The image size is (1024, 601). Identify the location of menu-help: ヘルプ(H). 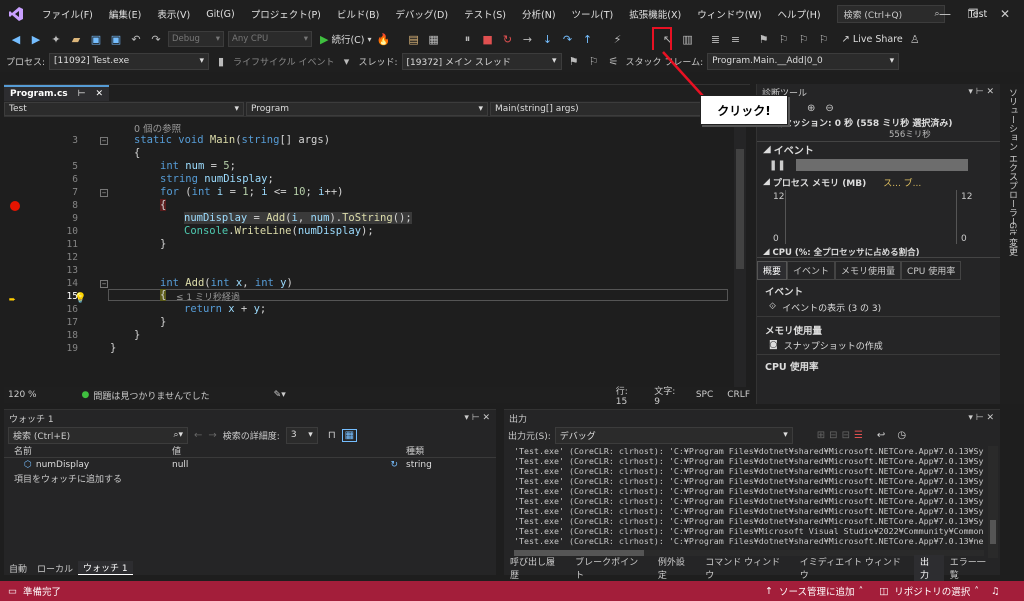
(799, 14).